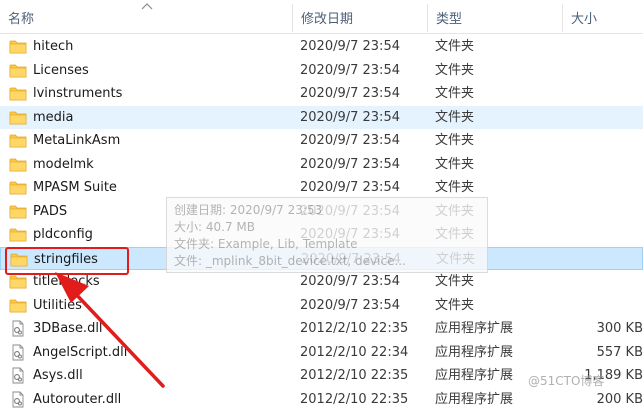 The image size is (643, 416). I want to click on tooltip-subfolders: 文件夹: Example, Lib, Template, so click(266, 244).